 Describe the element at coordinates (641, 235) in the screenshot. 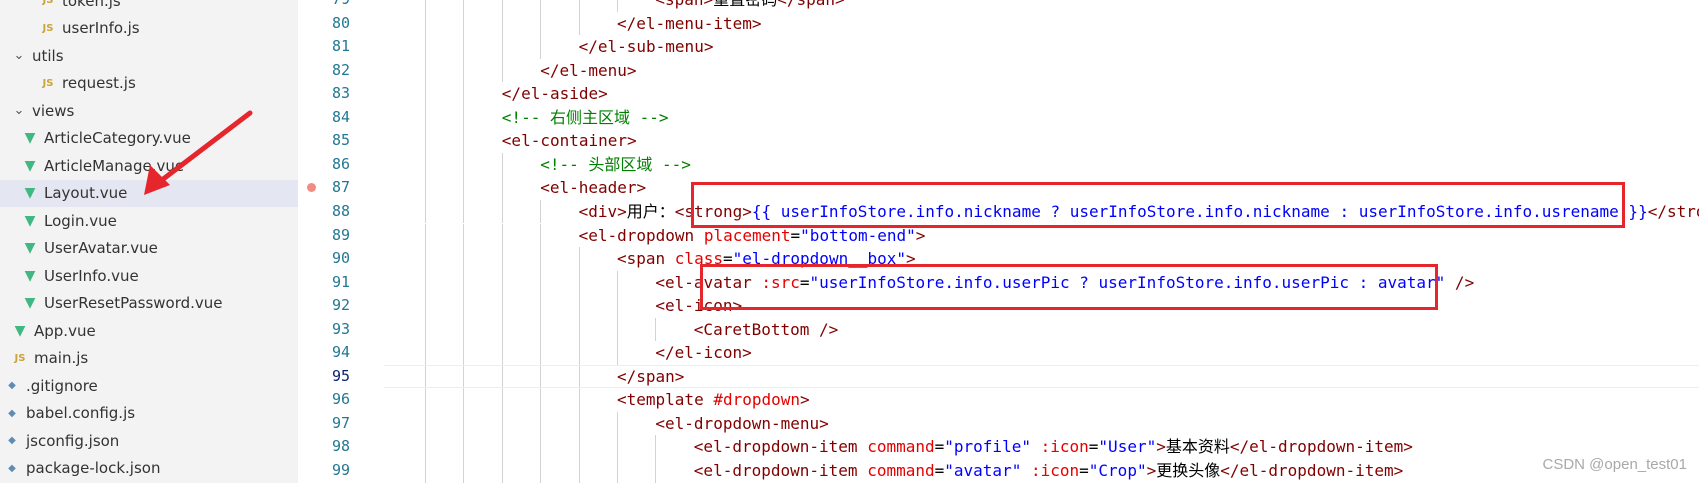

I see `code-token: <el-dropdown` at that location.